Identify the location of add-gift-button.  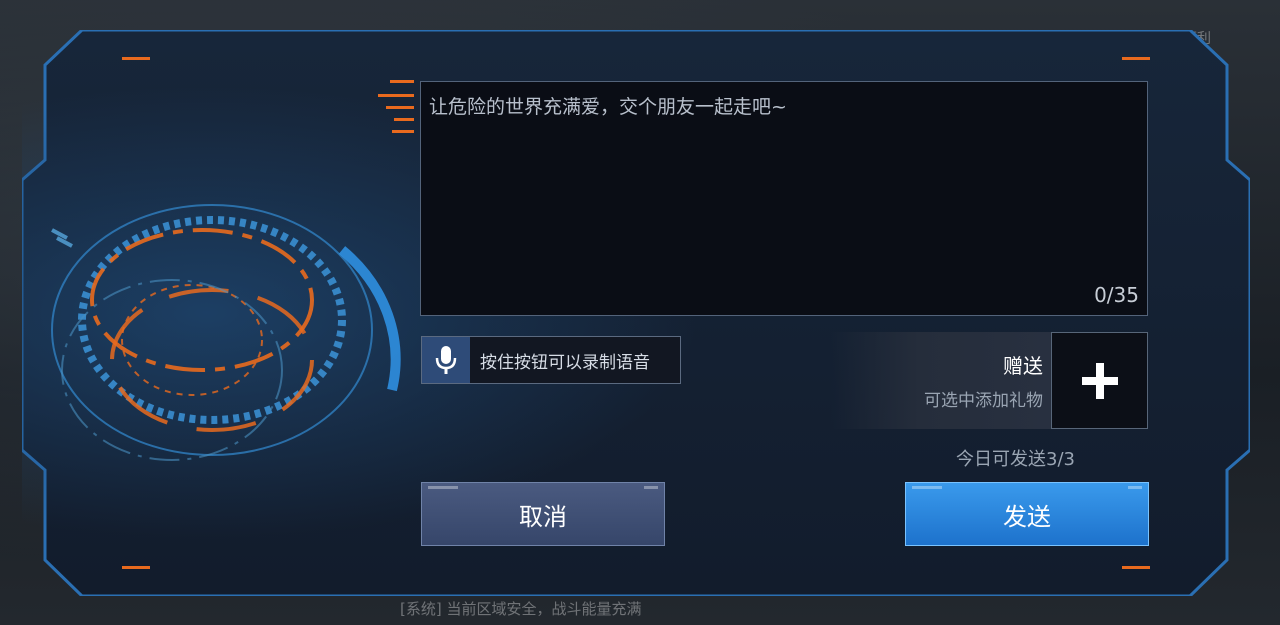
(1099, 380).